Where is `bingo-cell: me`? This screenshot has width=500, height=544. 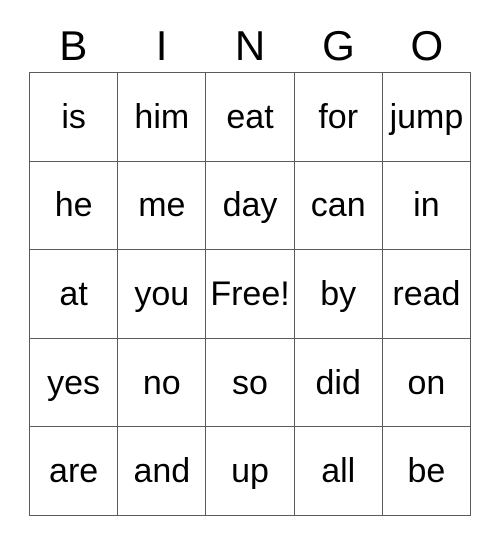
bingo-cell: me is located at coordinates (162, 206).